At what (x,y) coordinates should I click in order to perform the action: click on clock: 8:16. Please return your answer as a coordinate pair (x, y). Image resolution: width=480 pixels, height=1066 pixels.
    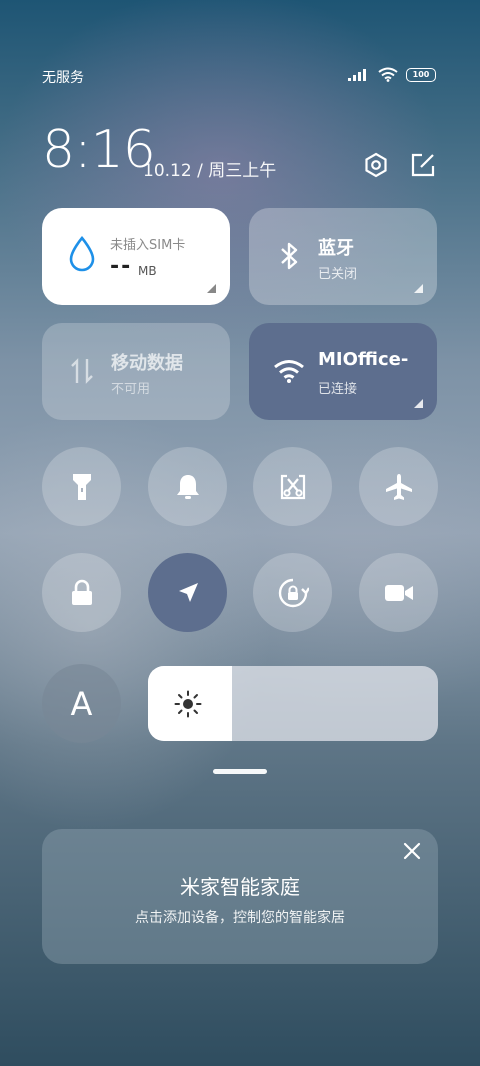
    Looking at the image, I should click on (99, 150).